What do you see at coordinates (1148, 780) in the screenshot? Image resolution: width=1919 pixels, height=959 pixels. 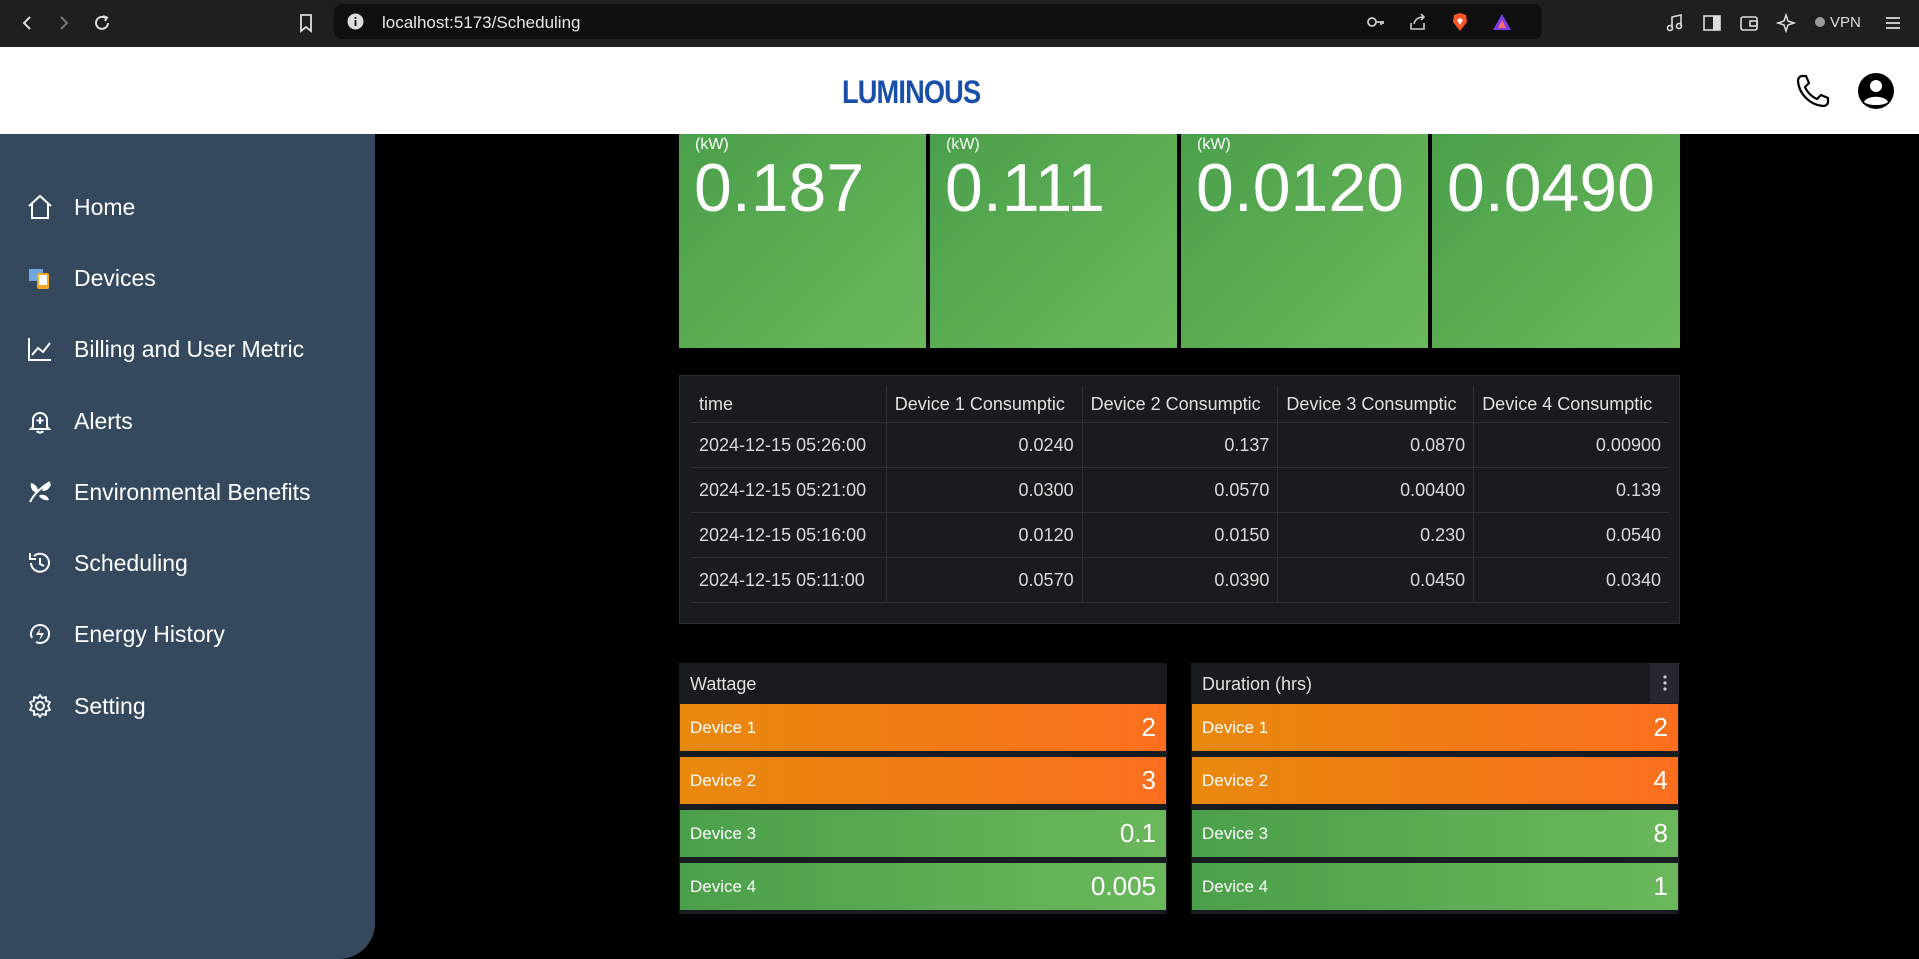 I see `gauge-value: 3` at bounding box center [1148, 780].